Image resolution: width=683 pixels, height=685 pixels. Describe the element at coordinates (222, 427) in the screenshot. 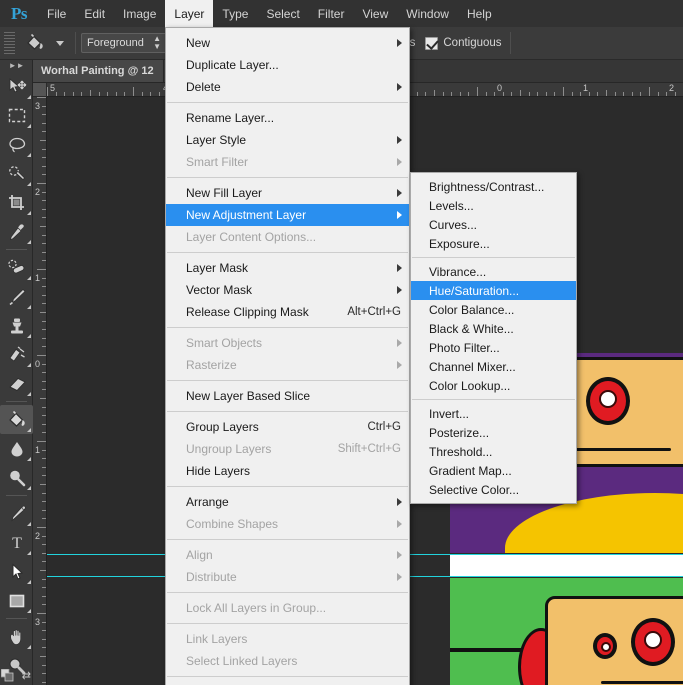

I see `menu-item-label: Group Layers` at that location.